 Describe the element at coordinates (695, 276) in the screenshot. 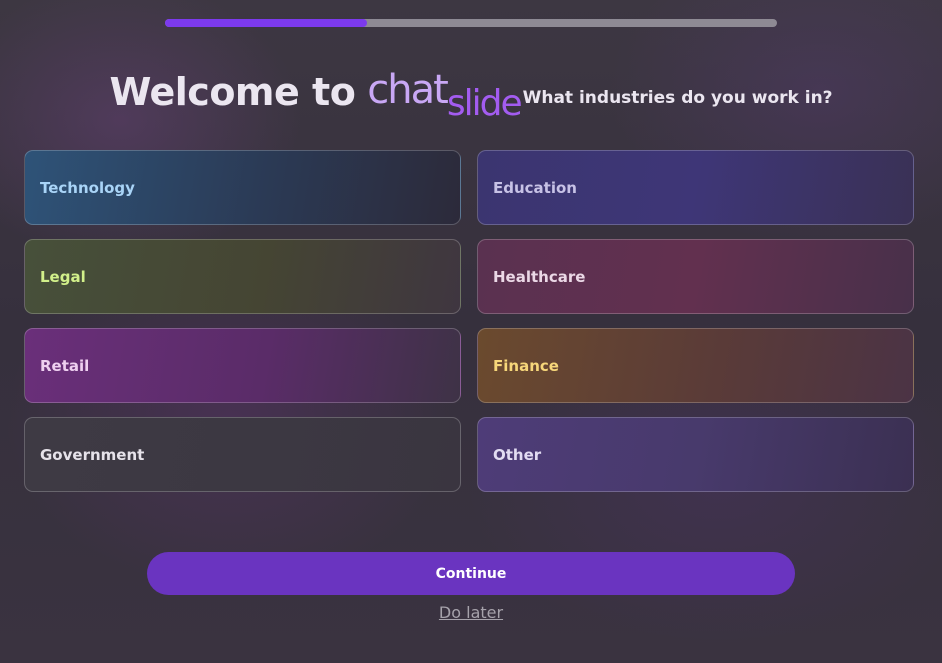

I see `option-healthcare: Healthcare` at that location.